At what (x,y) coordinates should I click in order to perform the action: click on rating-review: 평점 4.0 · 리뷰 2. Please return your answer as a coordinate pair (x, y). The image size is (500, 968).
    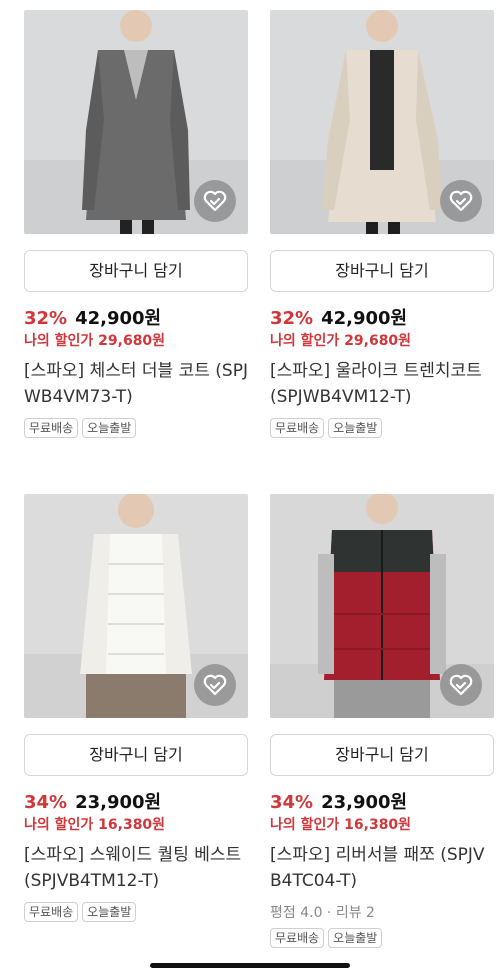
    Looking at the image, I should click on (322, 913).